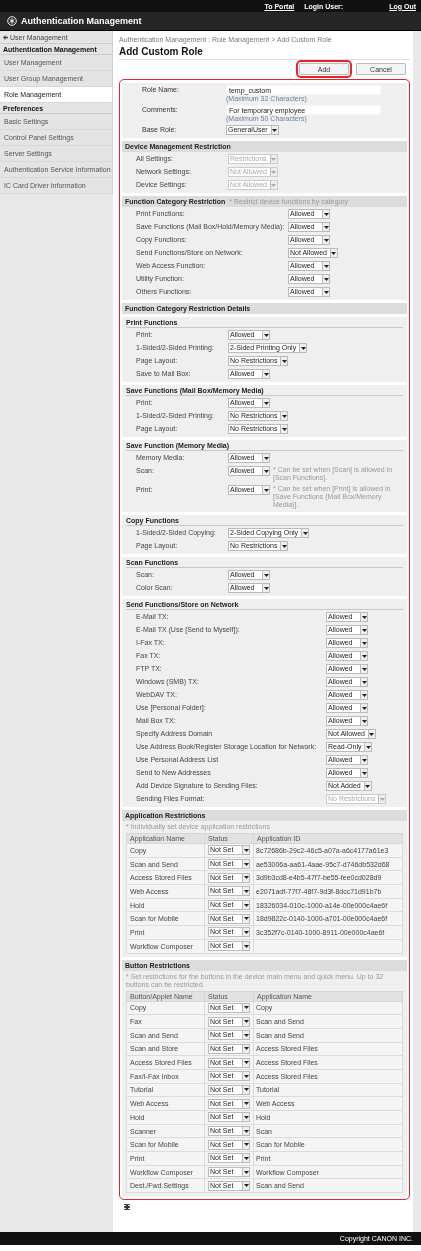 This screenshot has width=421, height=1251. I want to click on scroll-top-icon, so click(127, 1207).